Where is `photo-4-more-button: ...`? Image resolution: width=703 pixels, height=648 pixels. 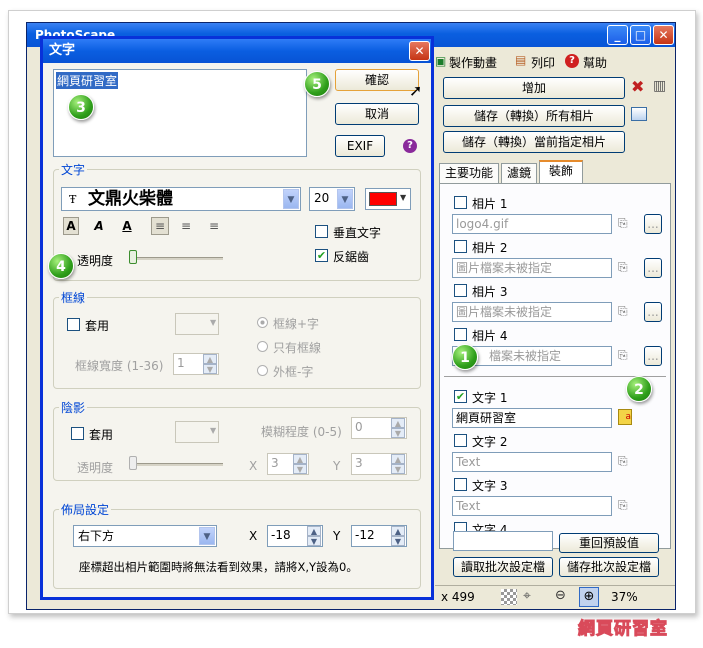
photo-4-more-button: ... is located at coordinates (653, 356).